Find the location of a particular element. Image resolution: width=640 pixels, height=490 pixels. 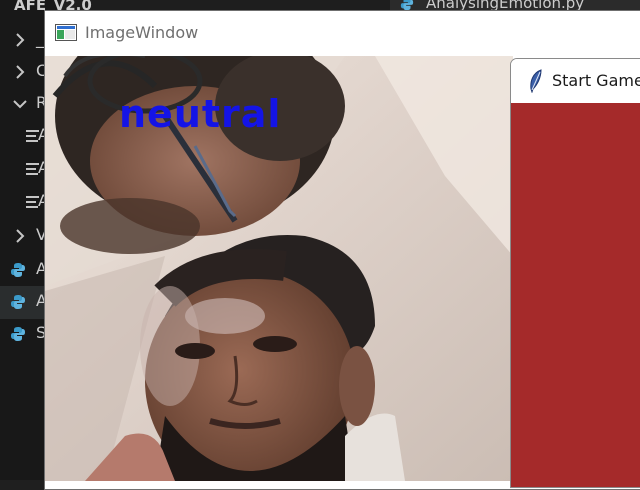

feather-icon is located at coordinates (536, 81).